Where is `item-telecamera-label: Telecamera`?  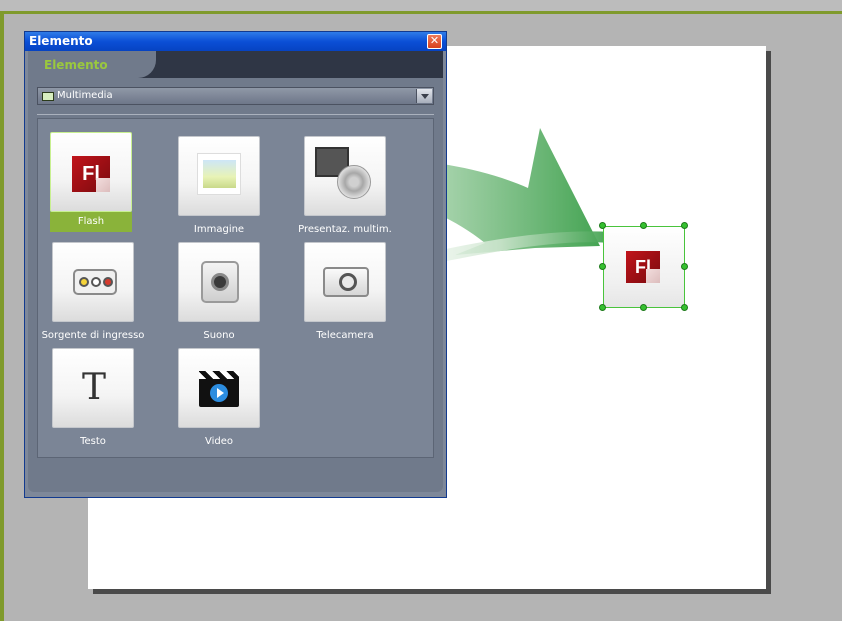
item-telecamera-label: Telecamera is located at coordinates (345, 335).